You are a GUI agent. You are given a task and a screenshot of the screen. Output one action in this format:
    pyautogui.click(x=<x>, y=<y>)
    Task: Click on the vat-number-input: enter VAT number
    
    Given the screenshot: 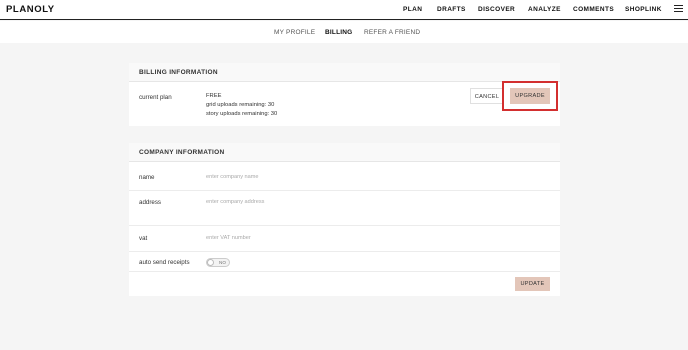 What is the action you would take?
    pyautogui.click(x=228, y=238)
    